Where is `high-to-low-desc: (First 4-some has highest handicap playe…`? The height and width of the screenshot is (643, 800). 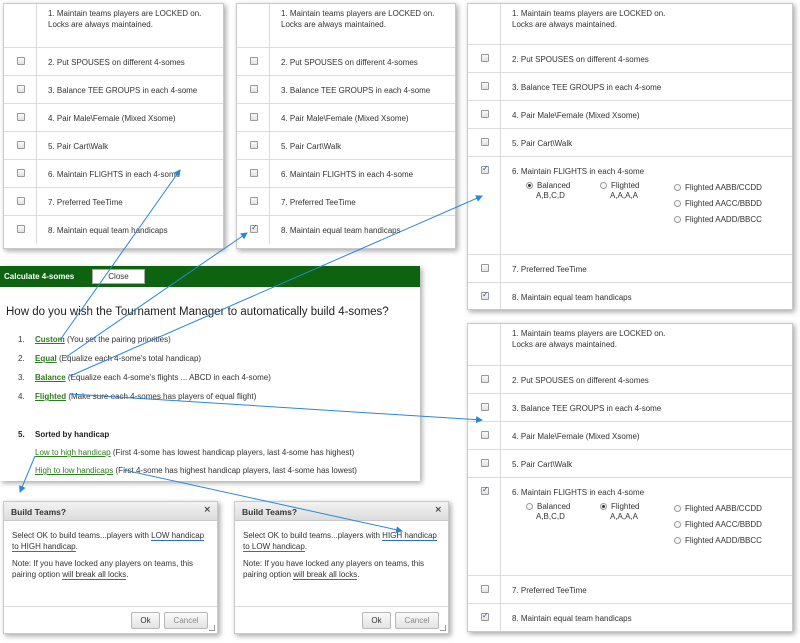
high-to-low-desc: (First 4-some has highest handicap playe… is located at coordinates (236, 470).